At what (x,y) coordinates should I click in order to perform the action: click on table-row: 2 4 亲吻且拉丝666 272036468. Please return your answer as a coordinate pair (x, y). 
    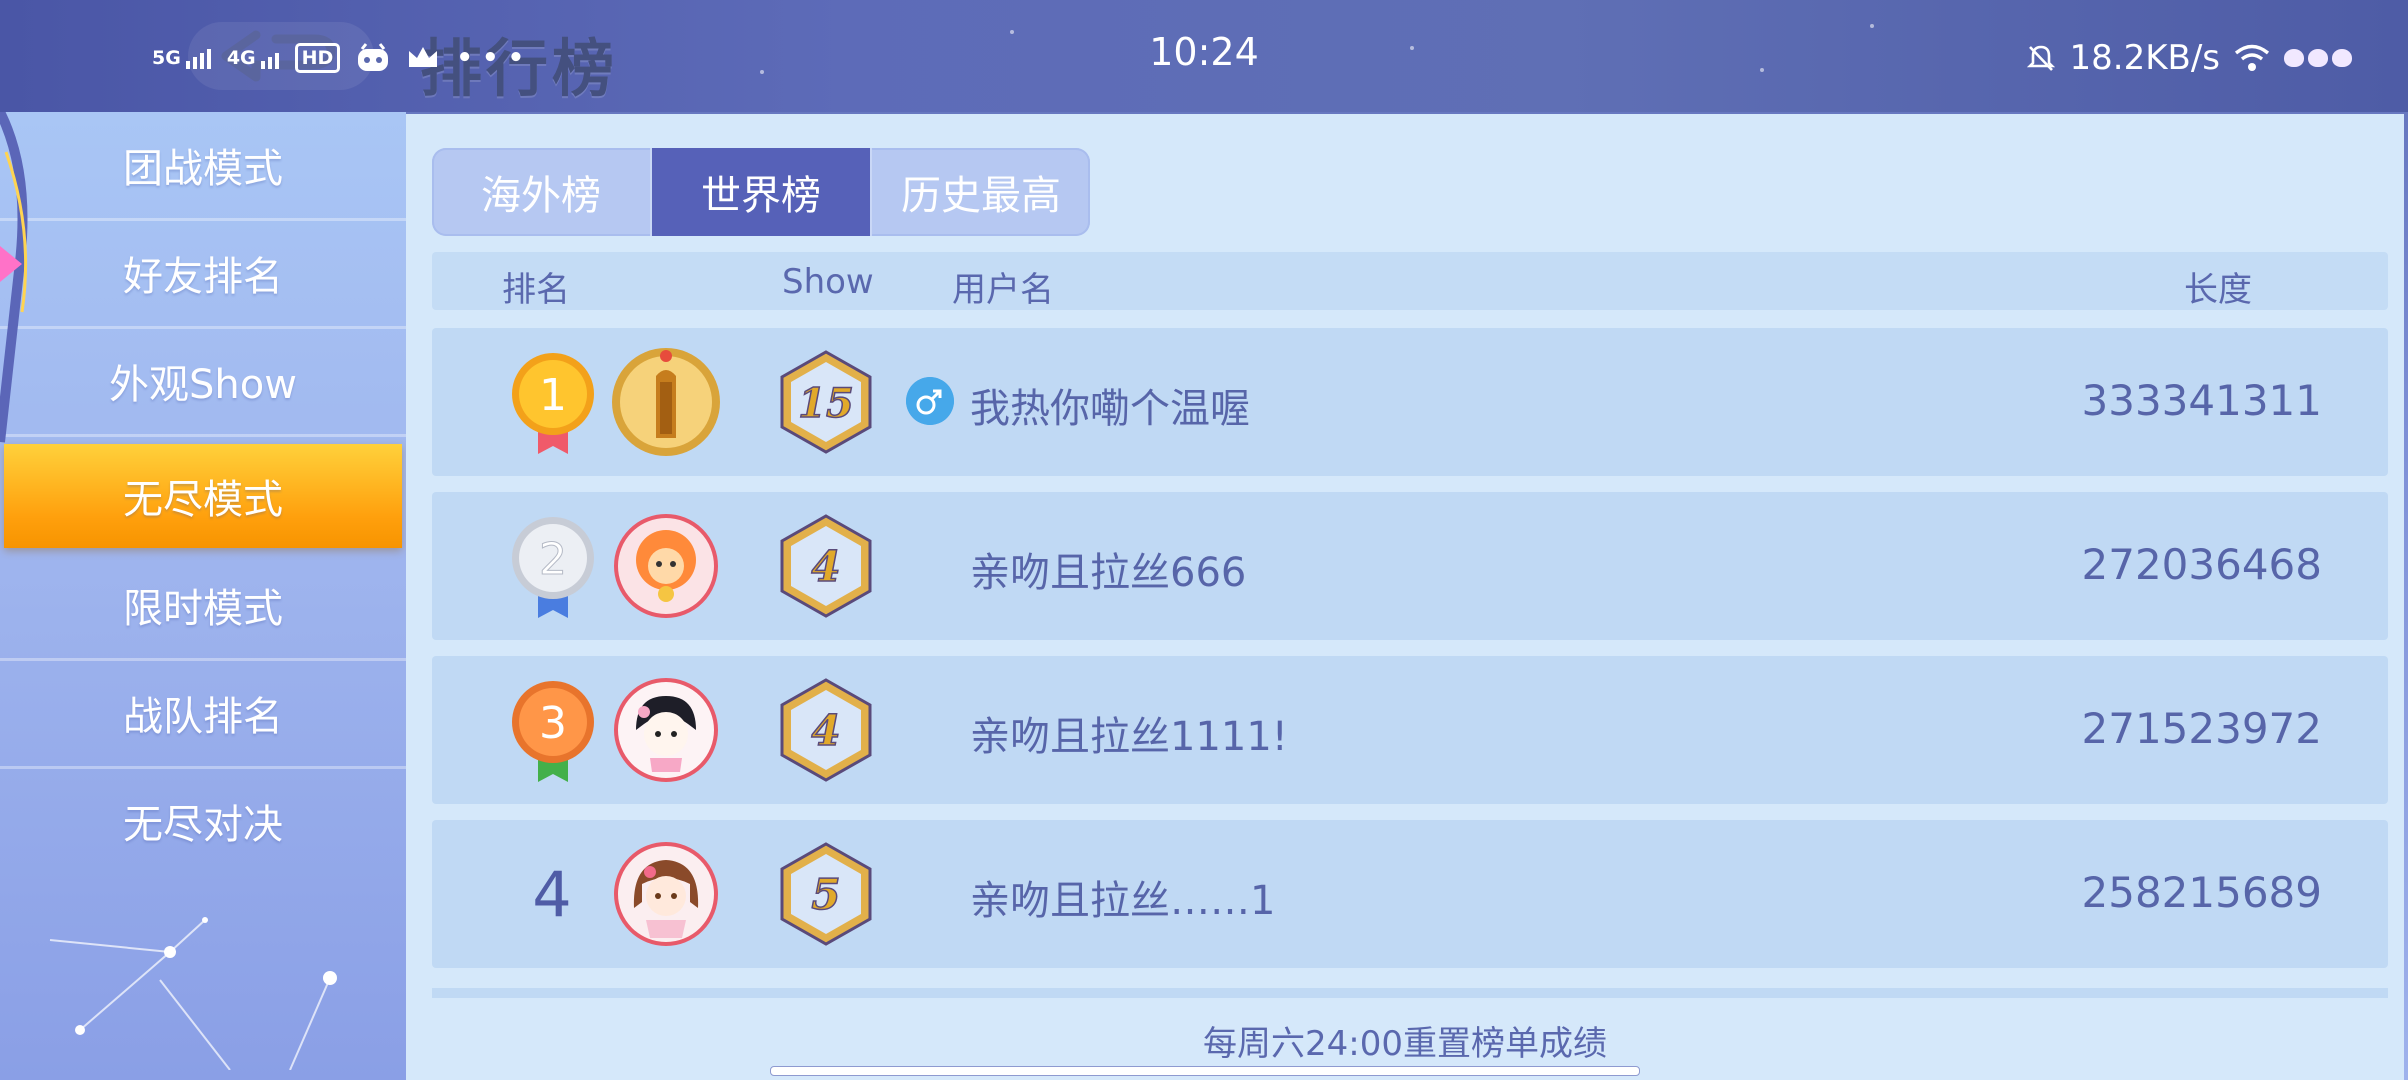
    Looking at the image, I should click on (1410, 566).